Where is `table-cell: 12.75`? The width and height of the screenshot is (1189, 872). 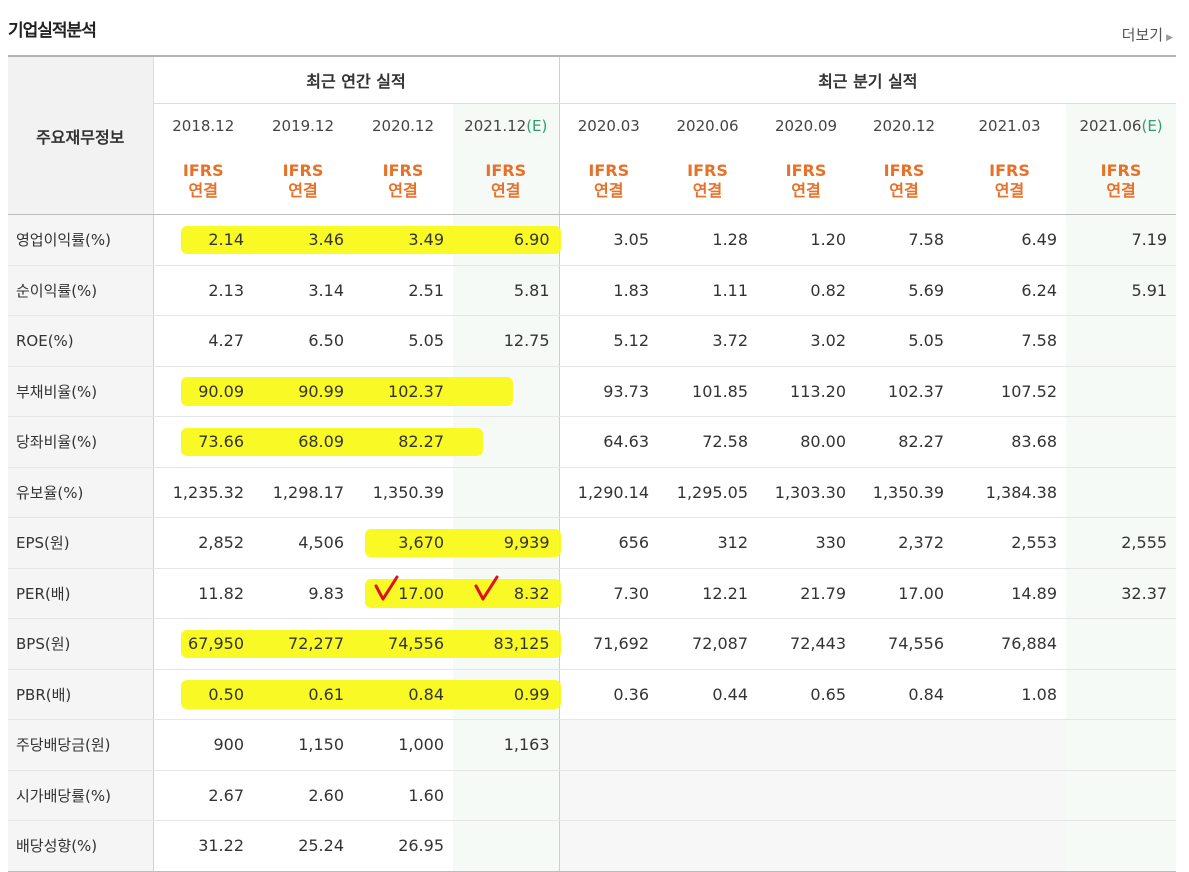
table-cell: 12.75 is located at coordinates (506, 341).